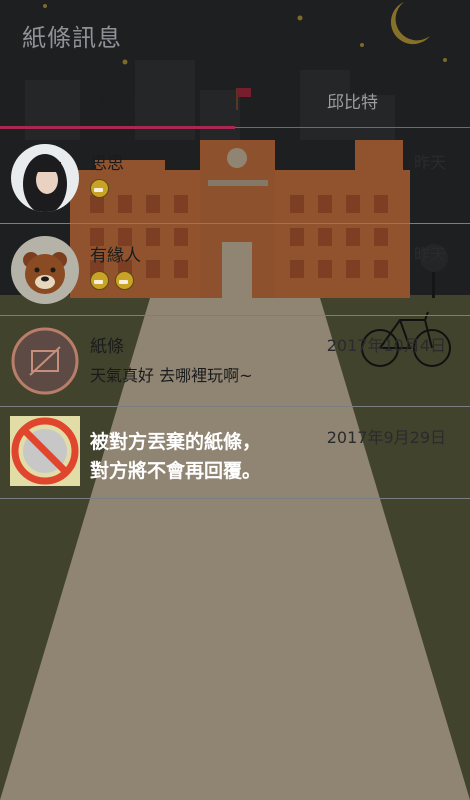 The image size is (470, 800). I want to click on list-item: 思思 昨天, so click(235, 178).